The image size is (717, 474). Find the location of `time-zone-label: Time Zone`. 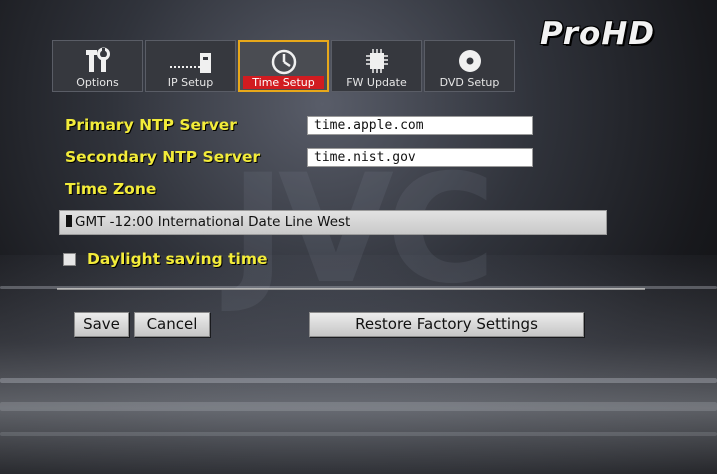

time-zone-label: Time Zone is located at coordinates (111, 189).